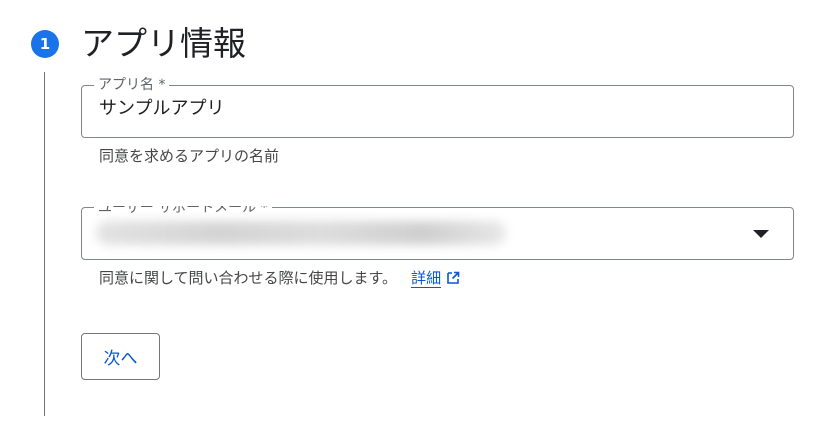 This screenshot has width=832, height=426. What do you see at coordinates (761, 234) in the screenshot?
I see `caret-down-icon` at bounding box center [761, 234].